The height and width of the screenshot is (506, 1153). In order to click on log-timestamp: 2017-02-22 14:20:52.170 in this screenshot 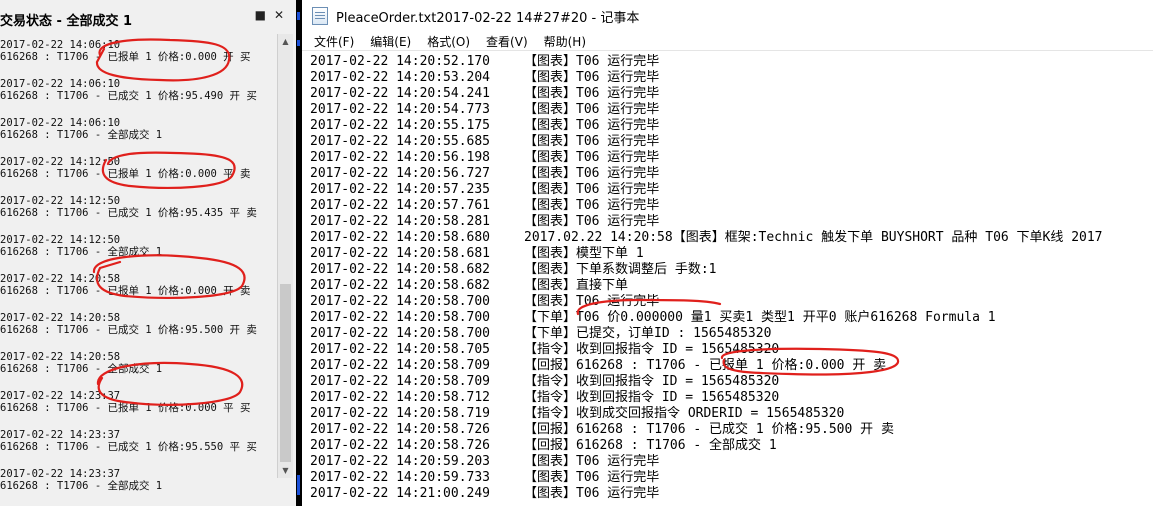, I will do `click(400, 61)`.